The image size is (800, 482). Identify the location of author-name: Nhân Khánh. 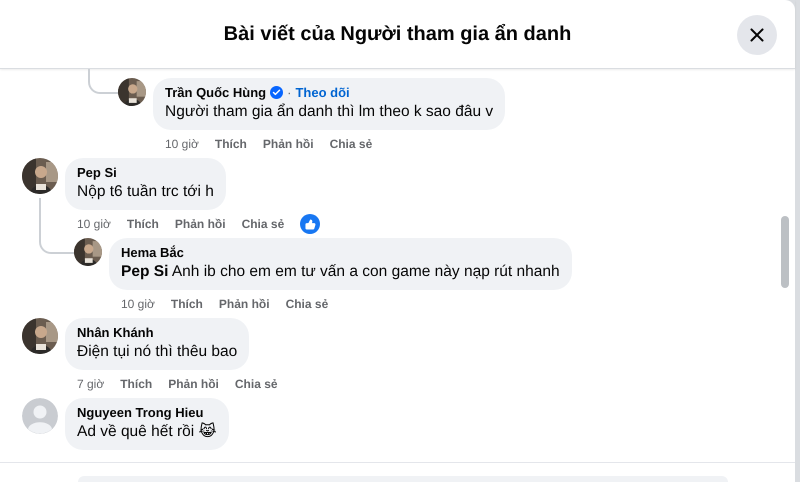
(115, 332).